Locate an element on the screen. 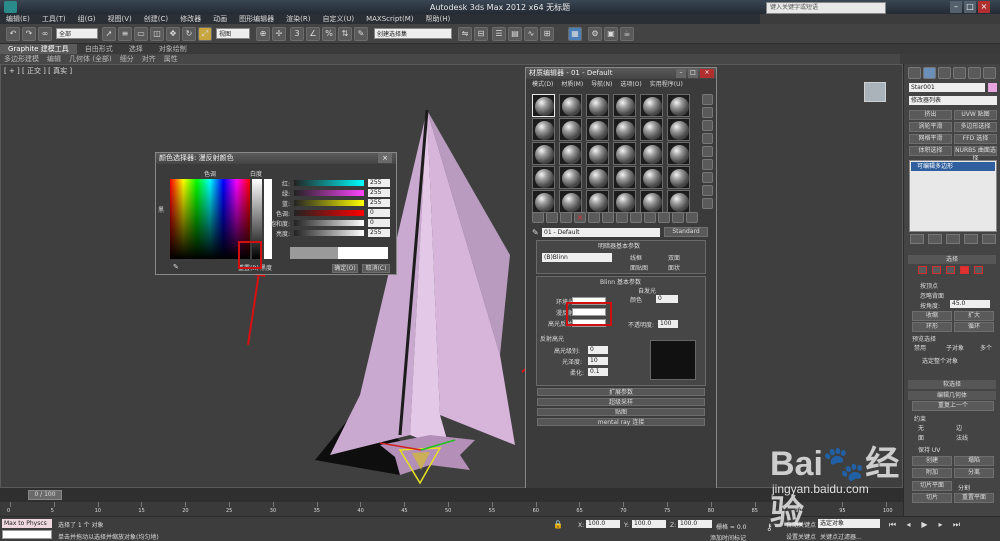 The width and height of the screenshot is (1000, 541). z-coordinate-field: 100.0 is located at coordinates (695, 524).